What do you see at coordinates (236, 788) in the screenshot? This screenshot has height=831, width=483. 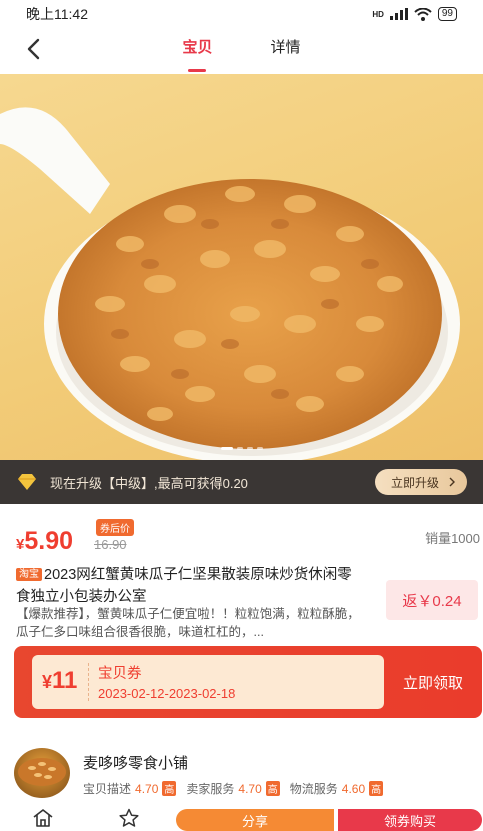 I see `shop-scores: 宝贝描述 4.70 高 卖家服务 4.70 高 物流服务 4.60 高` at bounding box center [236, 788].